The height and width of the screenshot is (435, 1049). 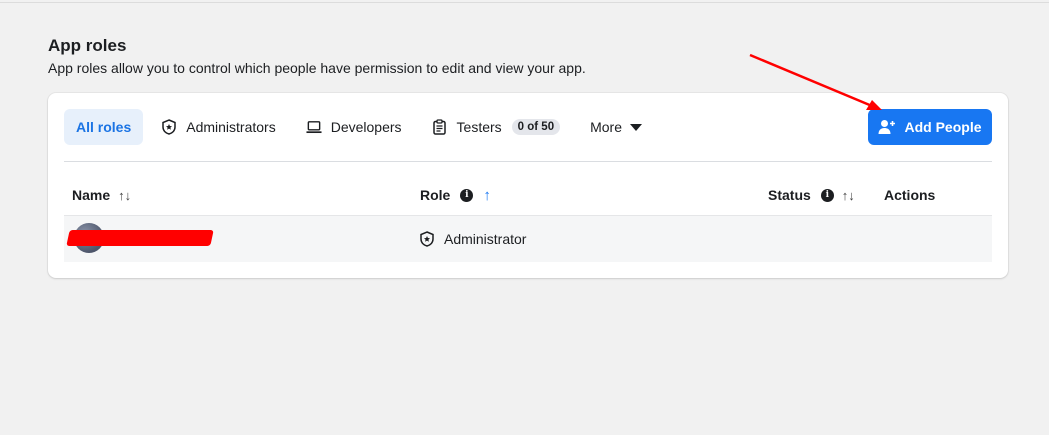 I want to click on role-cell: Administrator, so click(x=473, y=239).